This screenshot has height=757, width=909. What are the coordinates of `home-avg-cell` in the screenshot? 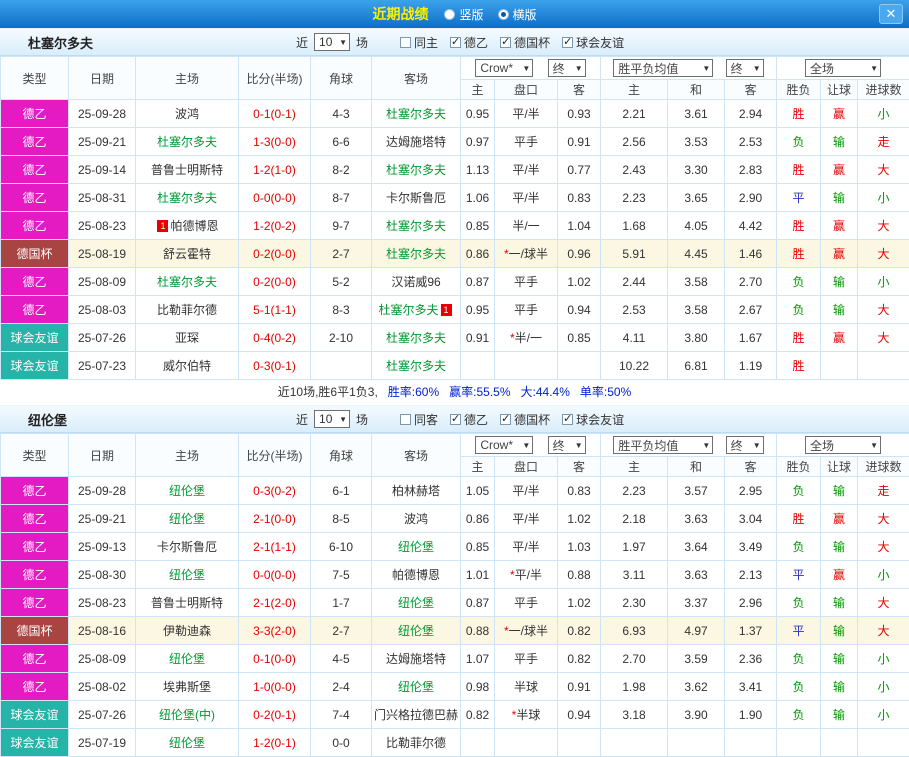 It's located at (634, 743).